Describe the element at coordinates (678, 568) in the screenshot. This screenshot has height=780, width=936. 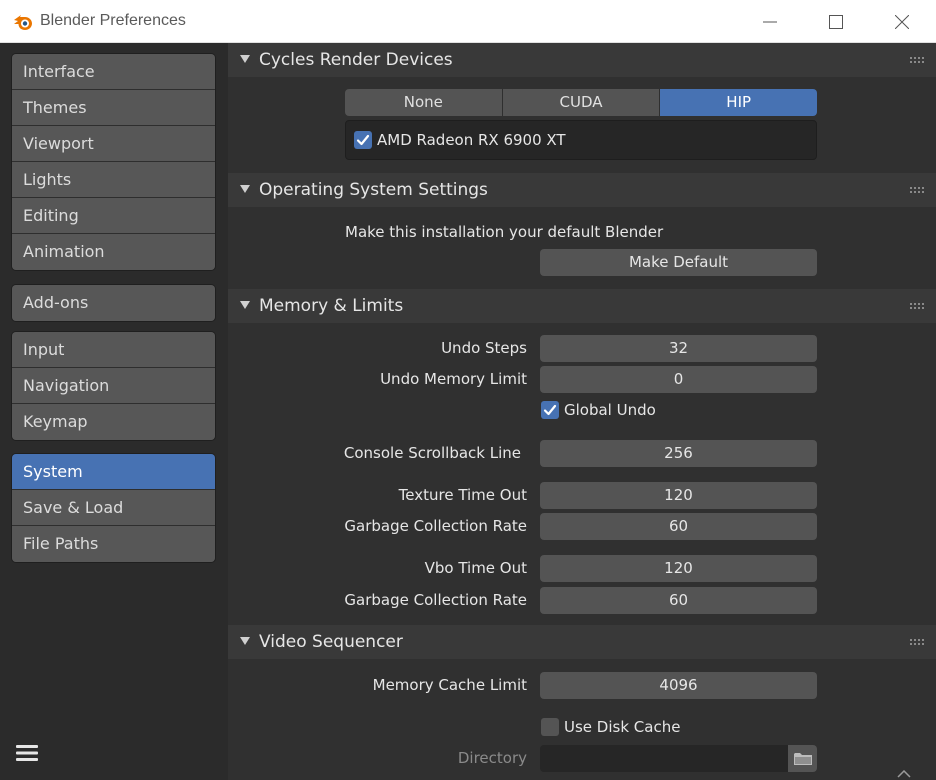
I see `vbo-timeout-field: 120` at that location.